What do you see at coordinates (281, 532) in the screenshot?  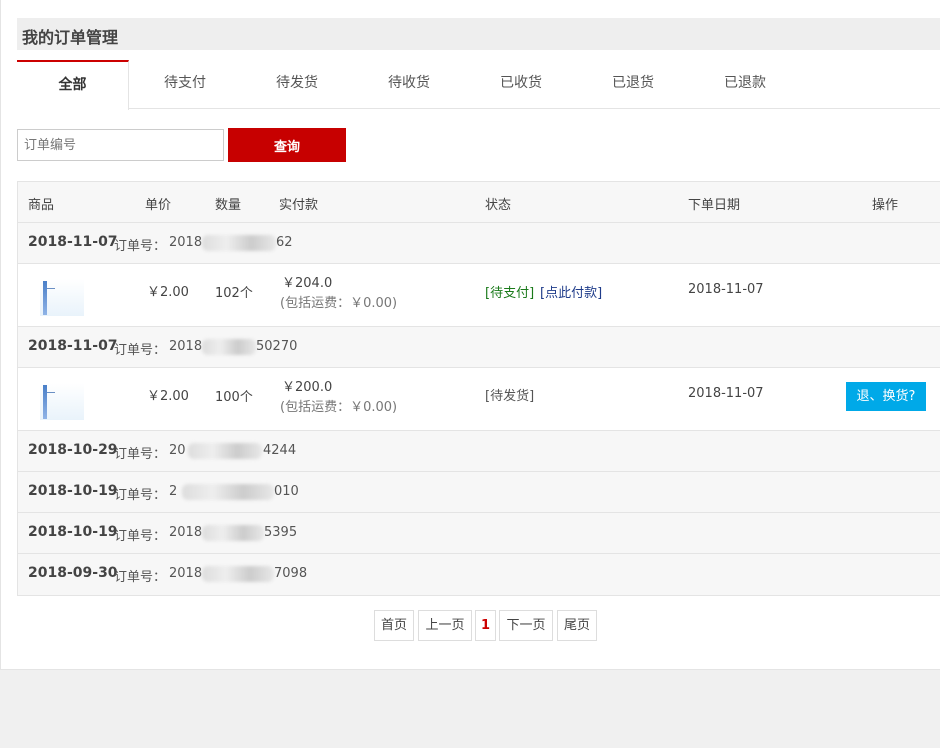 I see `order-number-suffix: 5395` at bounding box center [281, 532].